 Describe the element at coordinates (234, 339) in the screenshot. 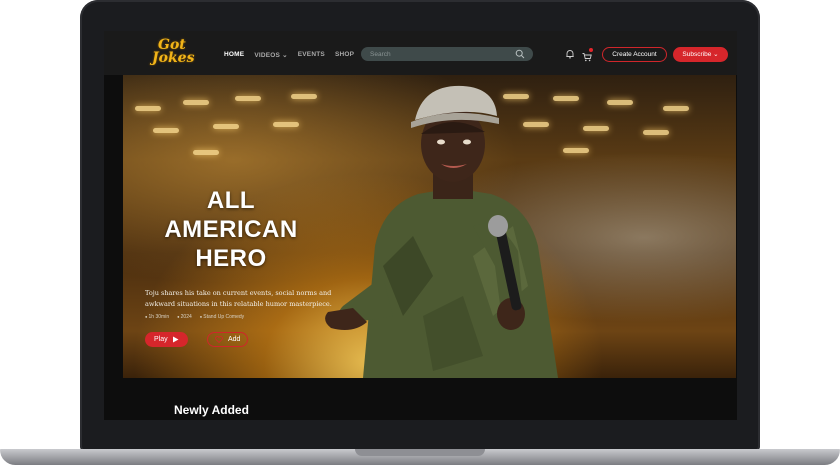

I see `add-label: Add` at that location.